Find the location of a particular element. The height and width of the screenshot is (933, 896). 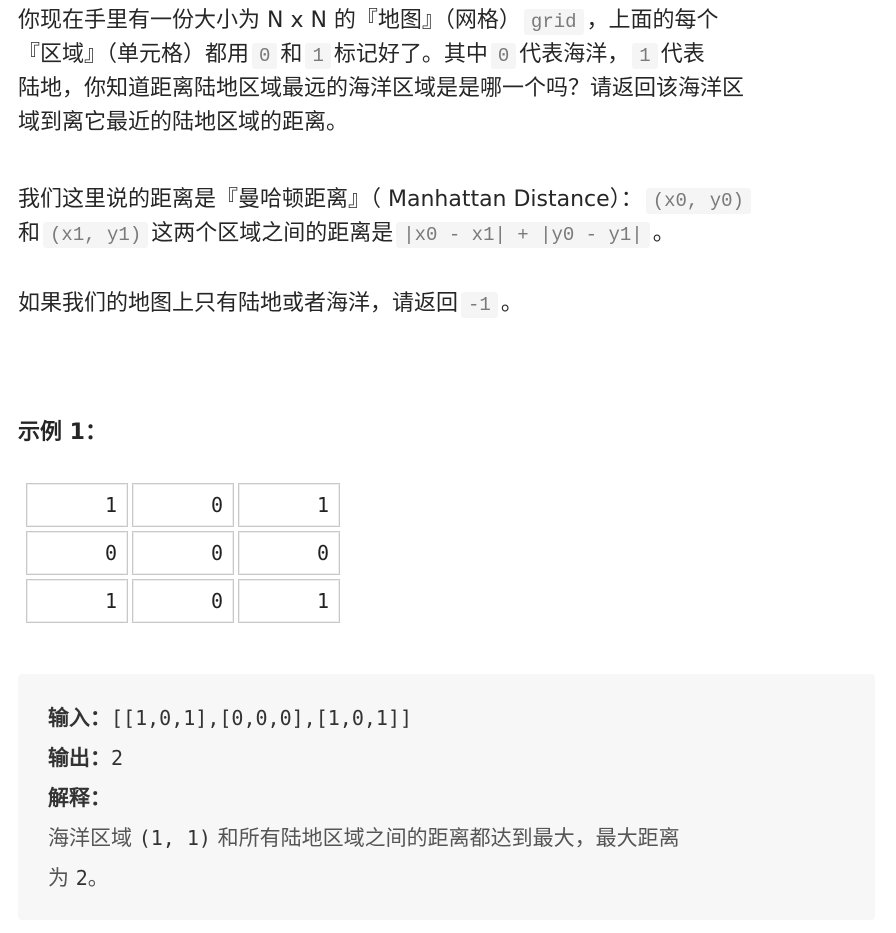

example-output: 输出：2 is located at coordinates (446, 758).